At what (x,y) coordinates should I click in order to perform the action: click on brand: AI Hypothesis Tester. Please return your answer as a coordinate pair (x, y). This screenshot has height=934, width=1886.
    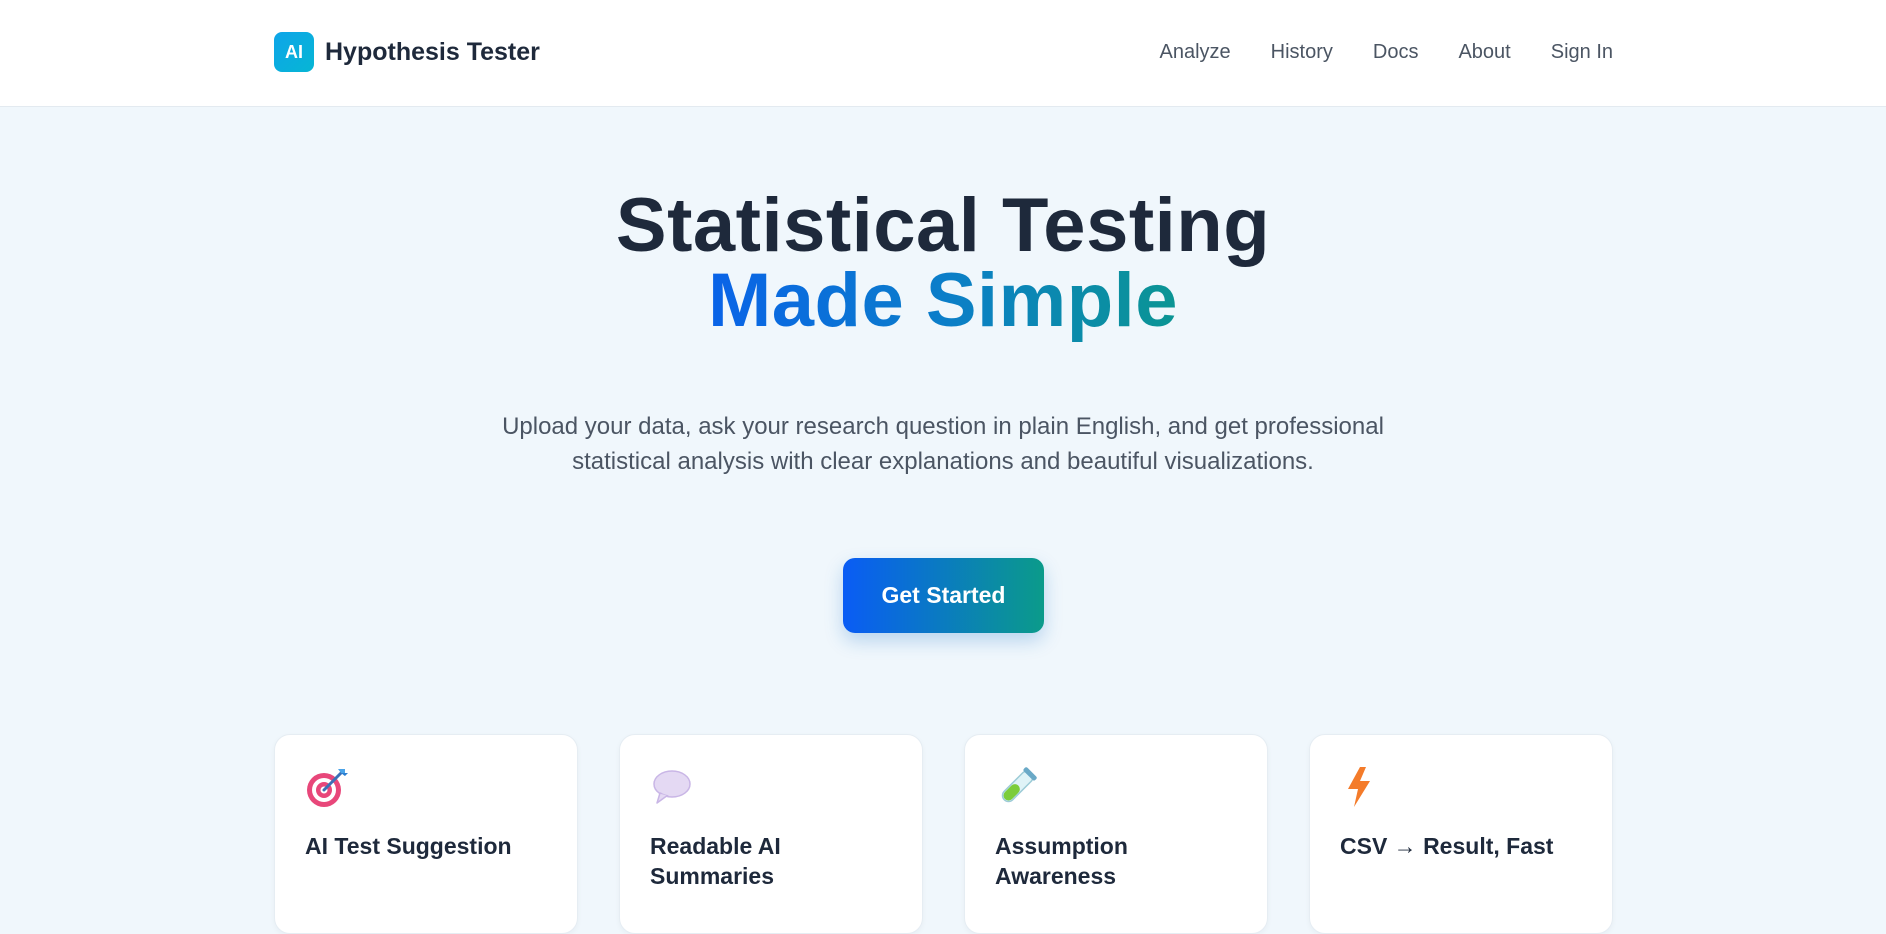
    Looking at the image, I should click on (407, 52).